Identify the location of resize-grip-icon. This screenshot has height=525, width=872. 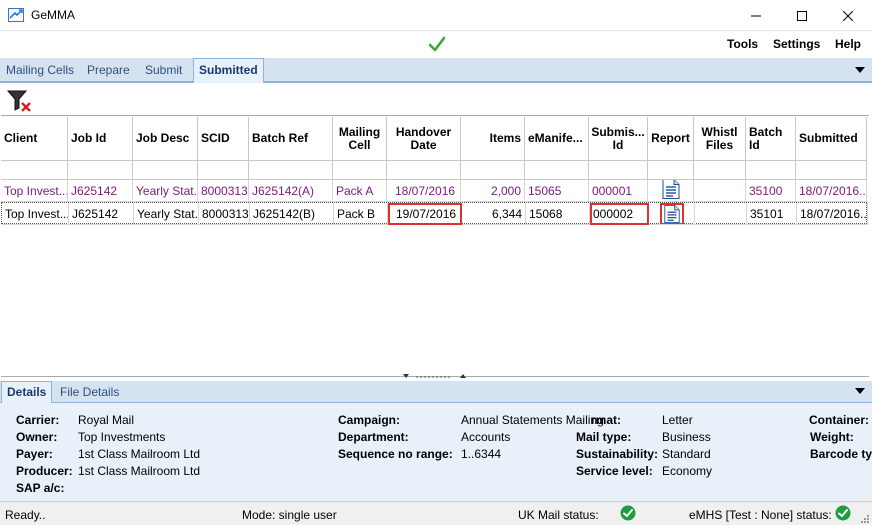
(864, 518).